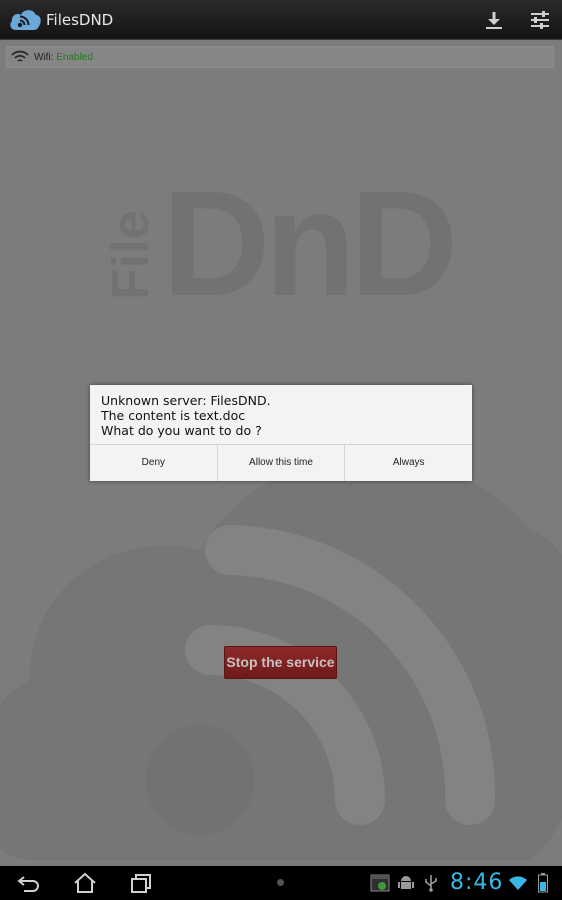 Image resolution: width=562 pixels, height=900 pixels. I want to click on always-button: Always, so click(408, 463).